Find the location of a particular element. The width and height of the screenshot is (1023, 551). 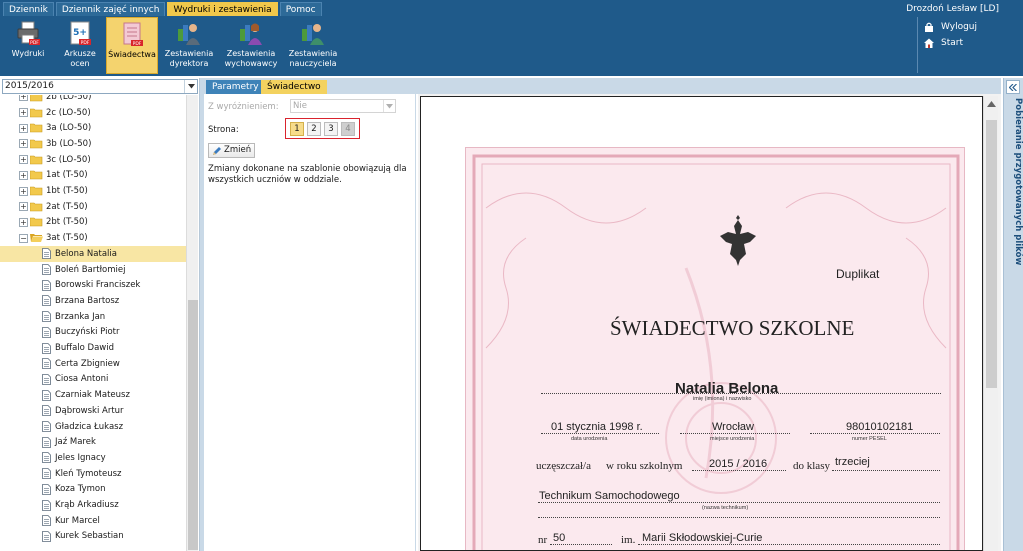

class-item: +2at (T-50) is located at coordinates (93, 207).